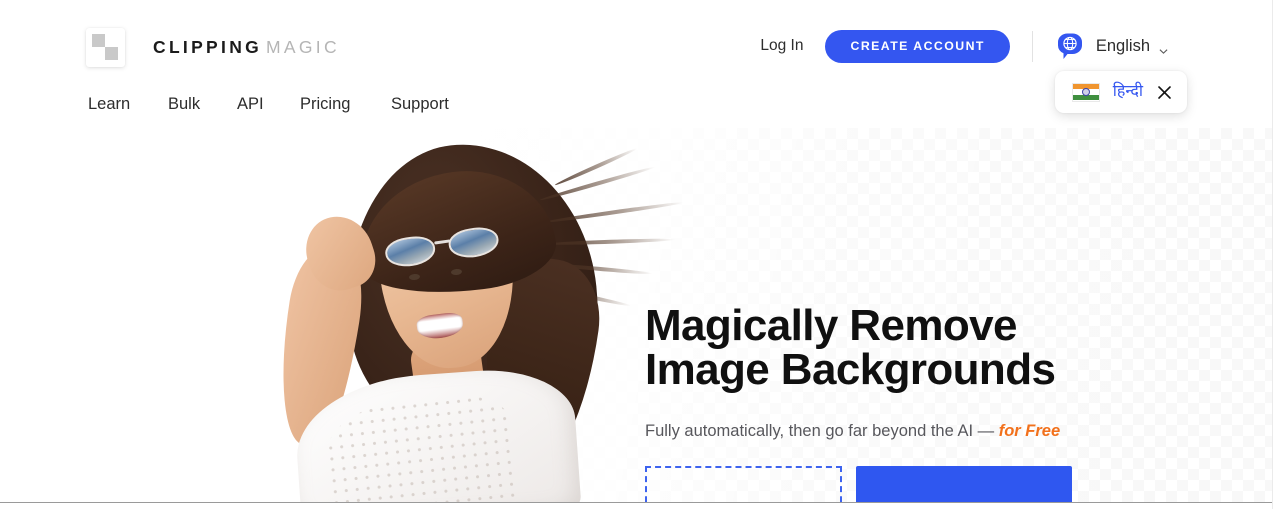 This screenshot has width=1280, height=509. Describe the element at coordinates (781, 46) in the screenshot. I see `login-link: Log In` at that location.